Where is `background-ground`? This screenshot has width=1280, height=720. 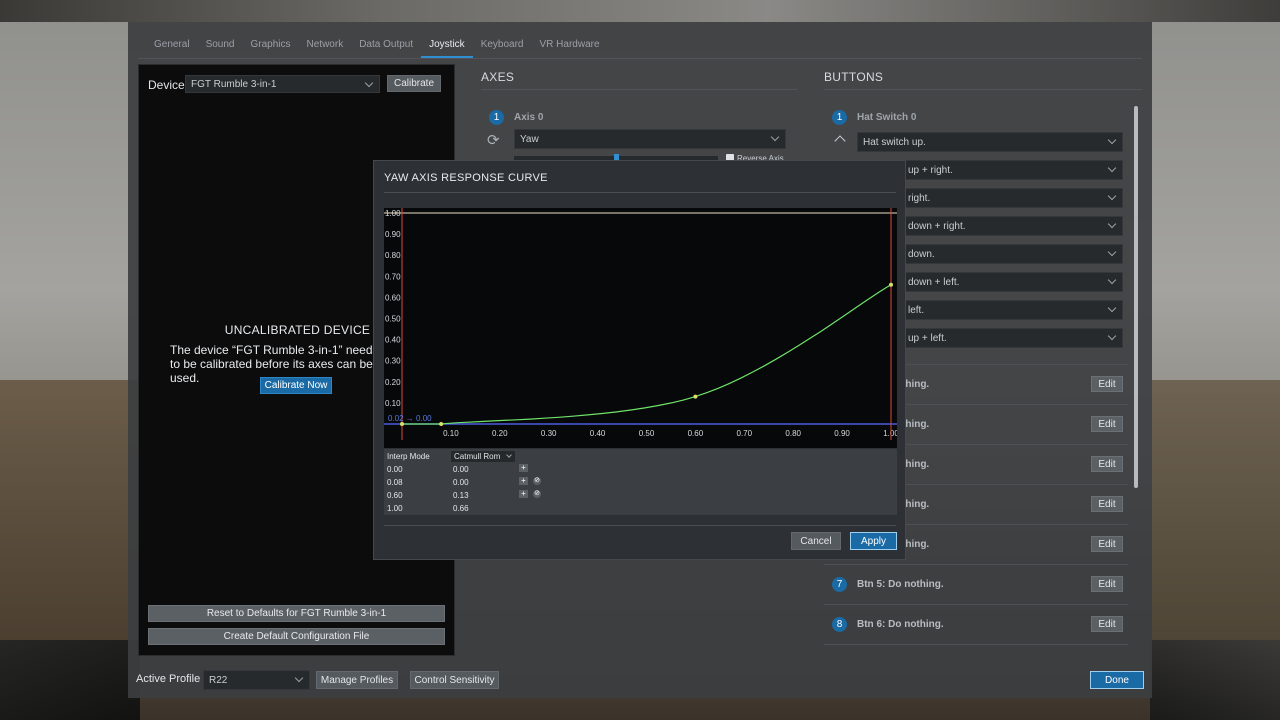 background-ground is located at coordinates (70, 515).